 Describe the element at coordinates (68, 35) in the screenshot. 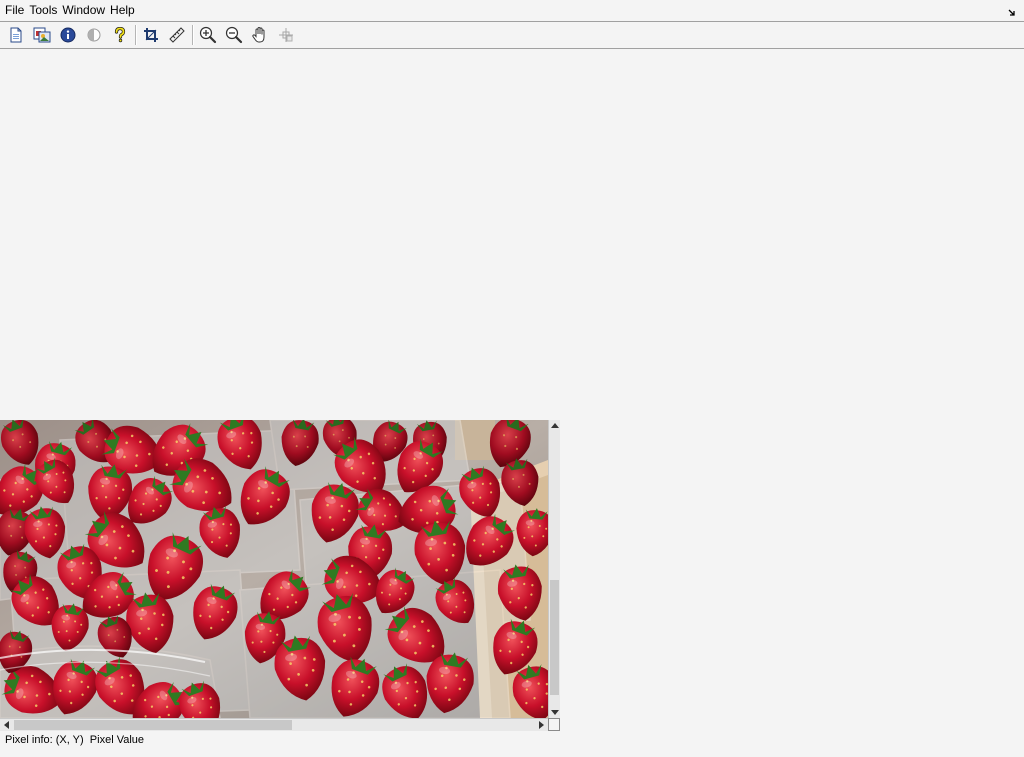

I see `image-info-icon` at that location.